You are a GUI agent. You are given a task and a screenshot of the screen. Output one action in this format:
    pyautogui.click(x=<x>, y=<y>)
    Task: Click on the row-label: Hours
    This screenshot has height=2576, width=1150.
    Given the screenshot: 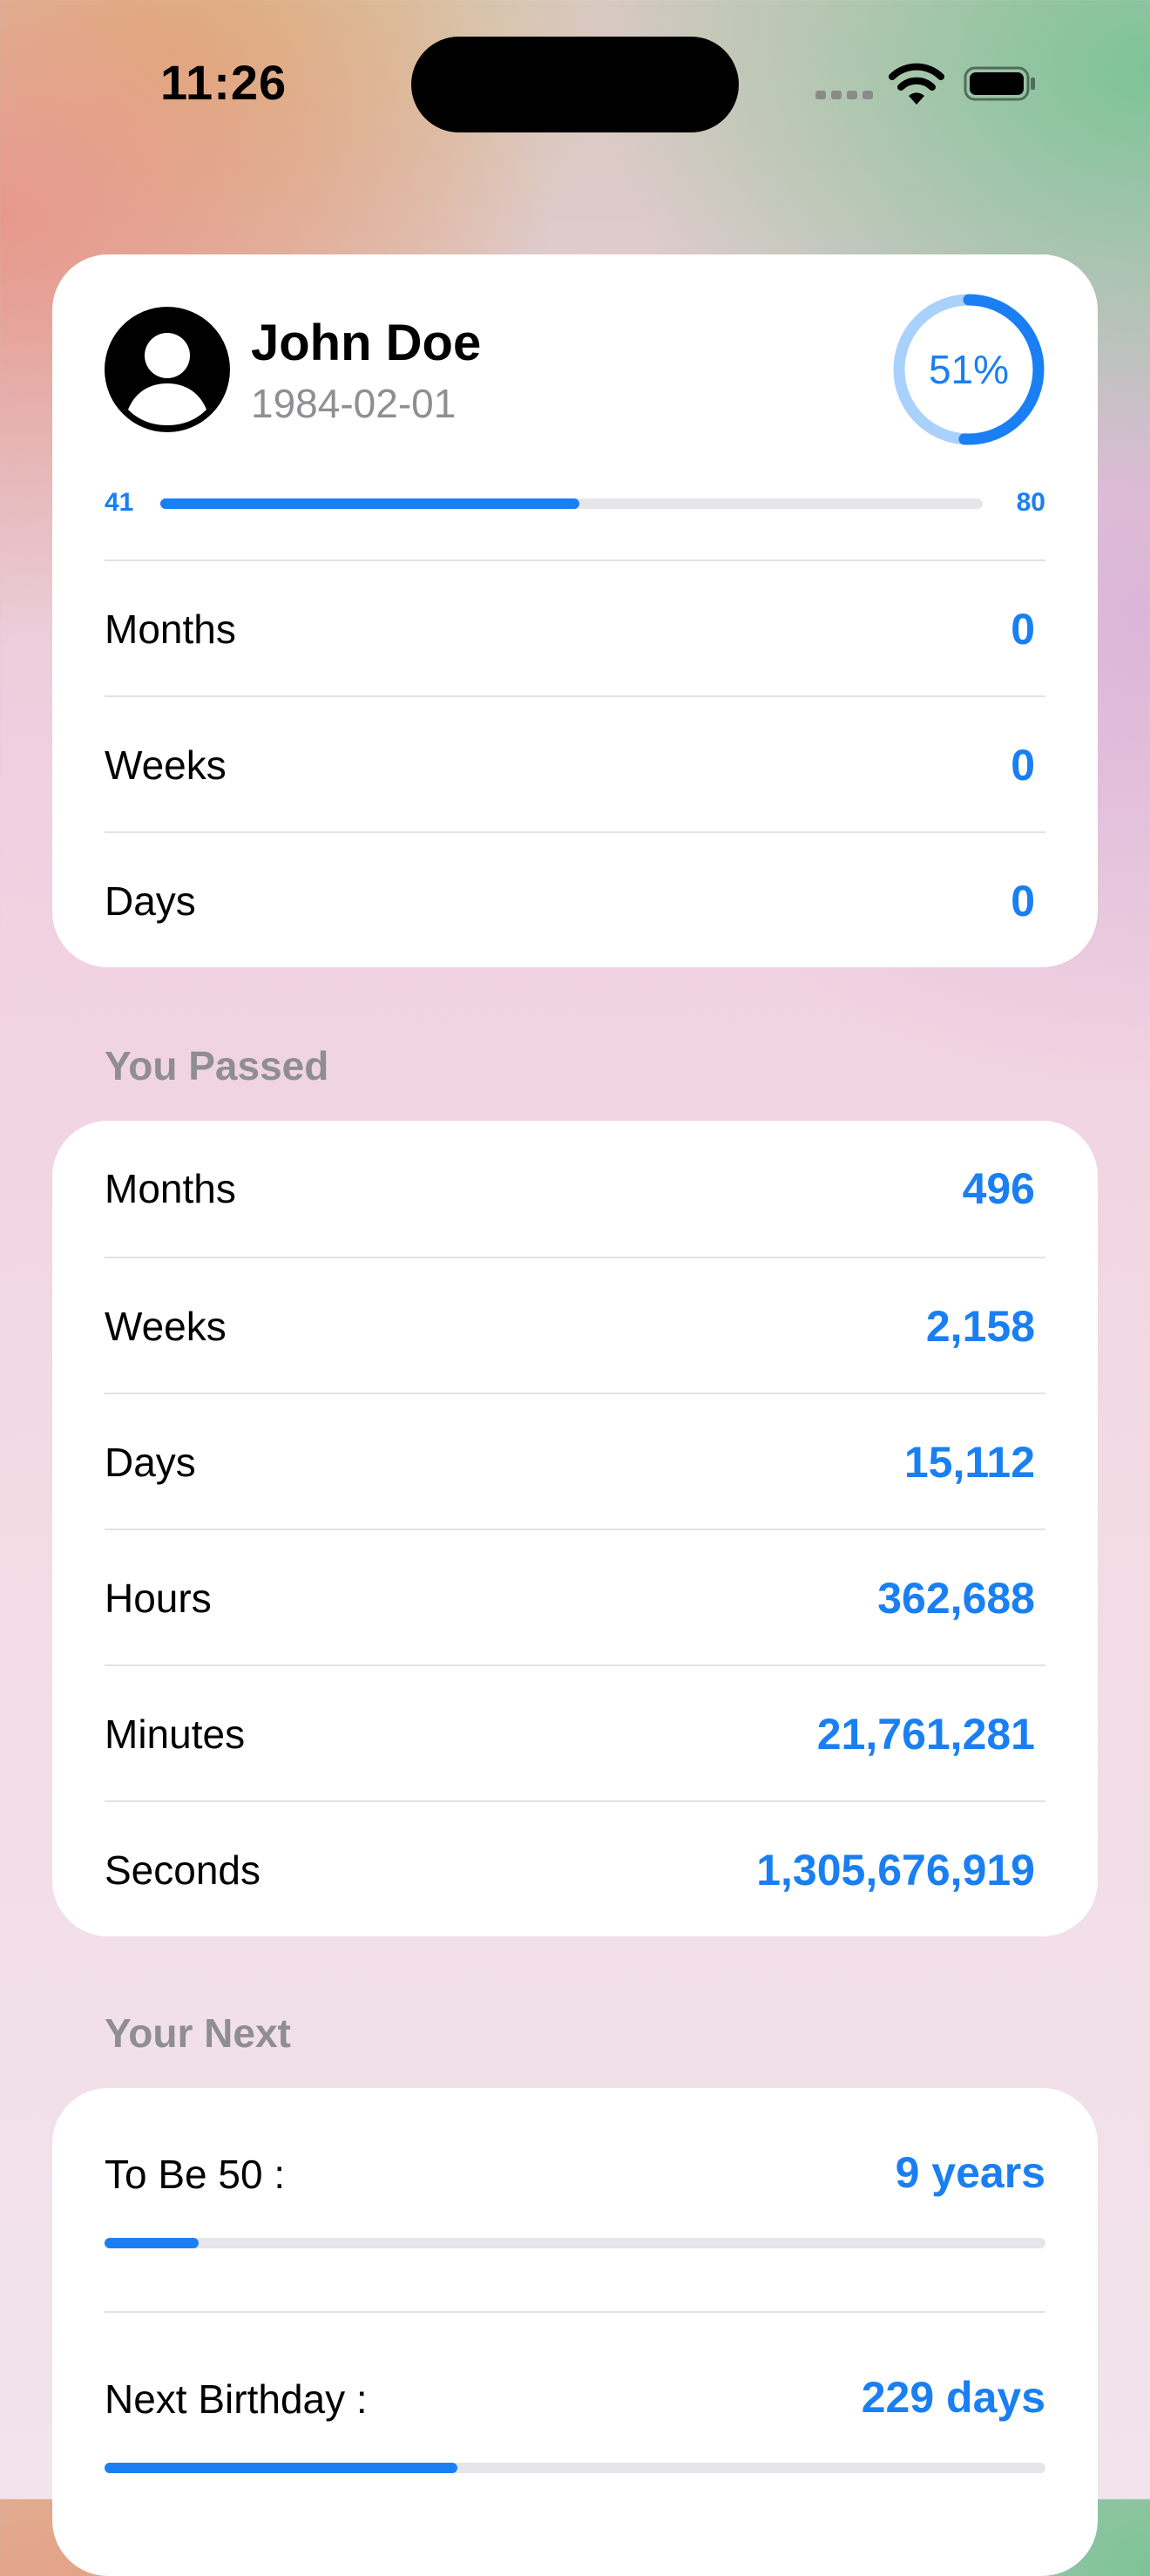 What is the action you would take?
    pyautogui.click(x=158, y=1599)
    